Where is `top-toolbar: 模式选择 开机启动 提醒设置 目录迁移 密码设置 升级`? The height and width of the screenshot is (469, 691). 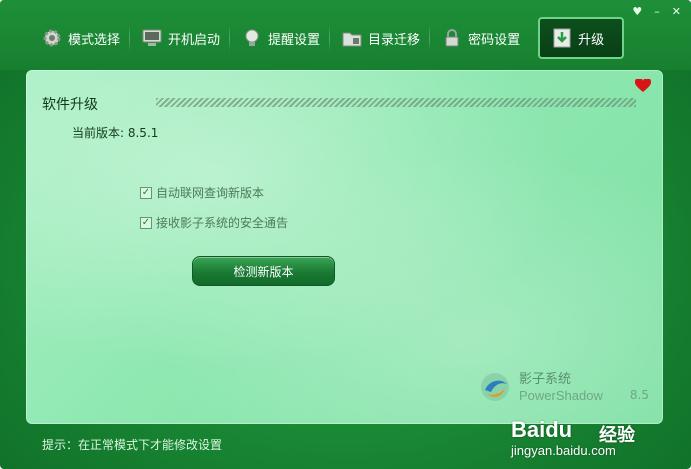
top-toolbar: 模式选择 开机启动 提醒设置 目录迁移 密码设置 升级 is located at coordinates (327, 38).